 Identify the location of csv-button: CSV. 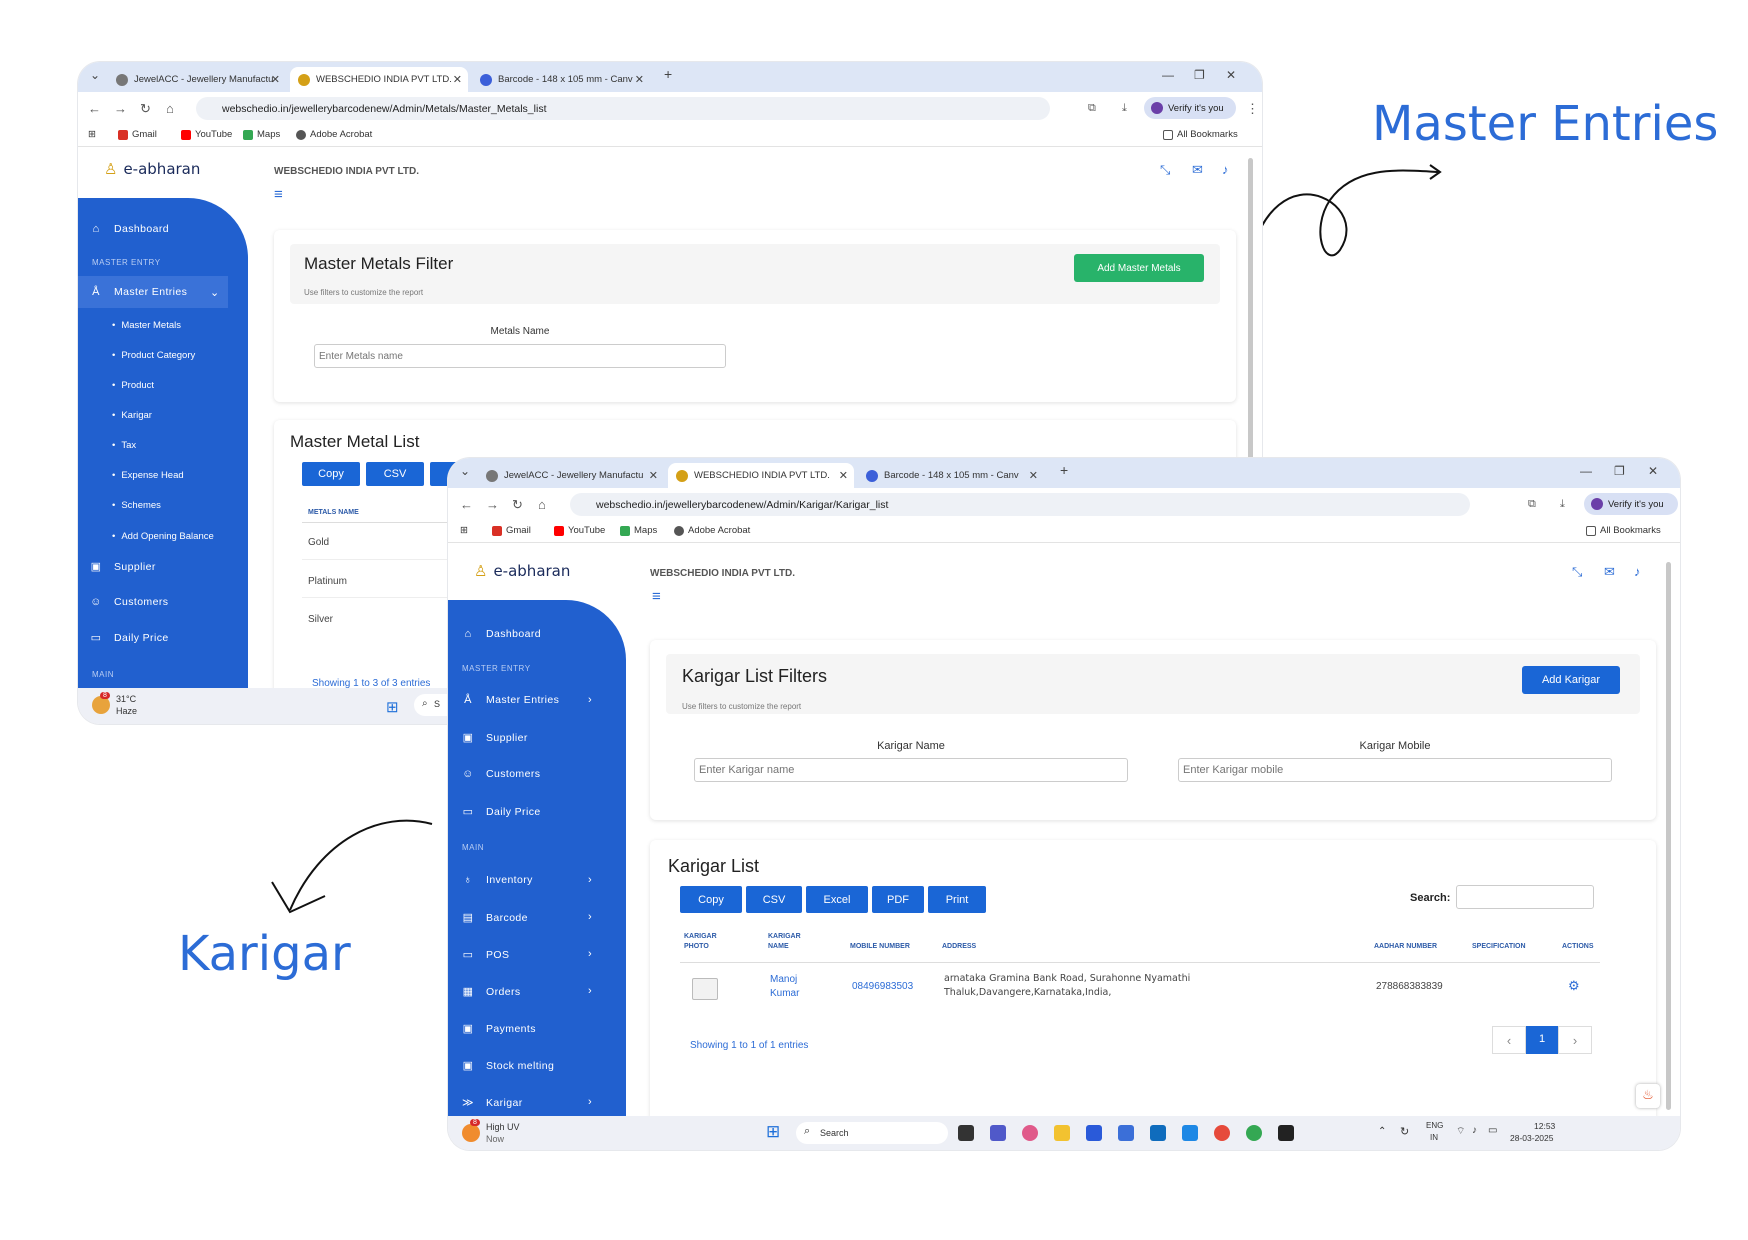
(774, 899).